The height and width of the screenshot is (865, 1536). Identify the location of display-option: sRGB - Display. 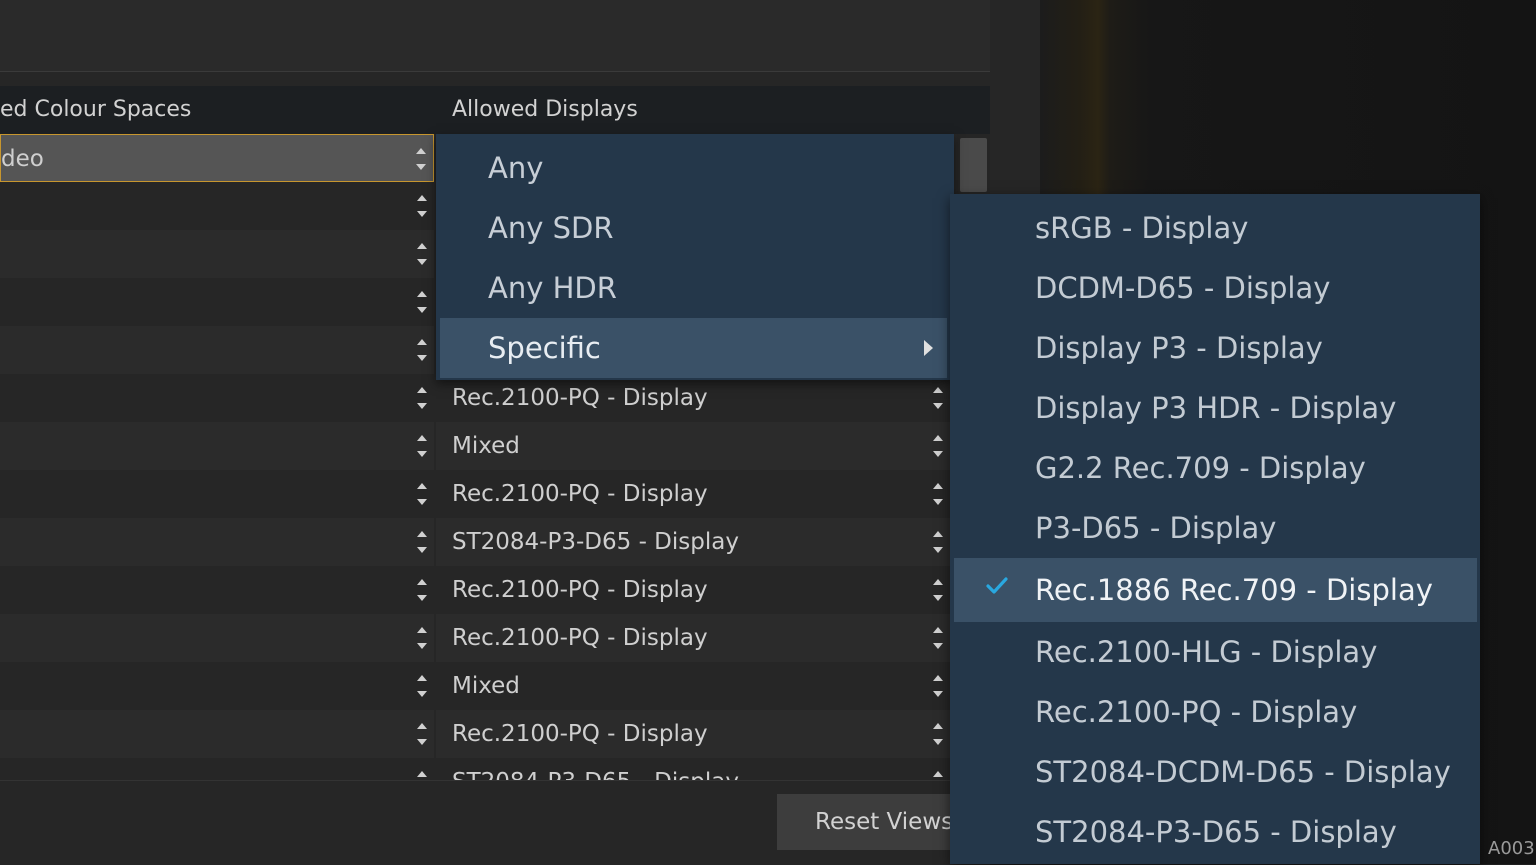
(1215, 228).